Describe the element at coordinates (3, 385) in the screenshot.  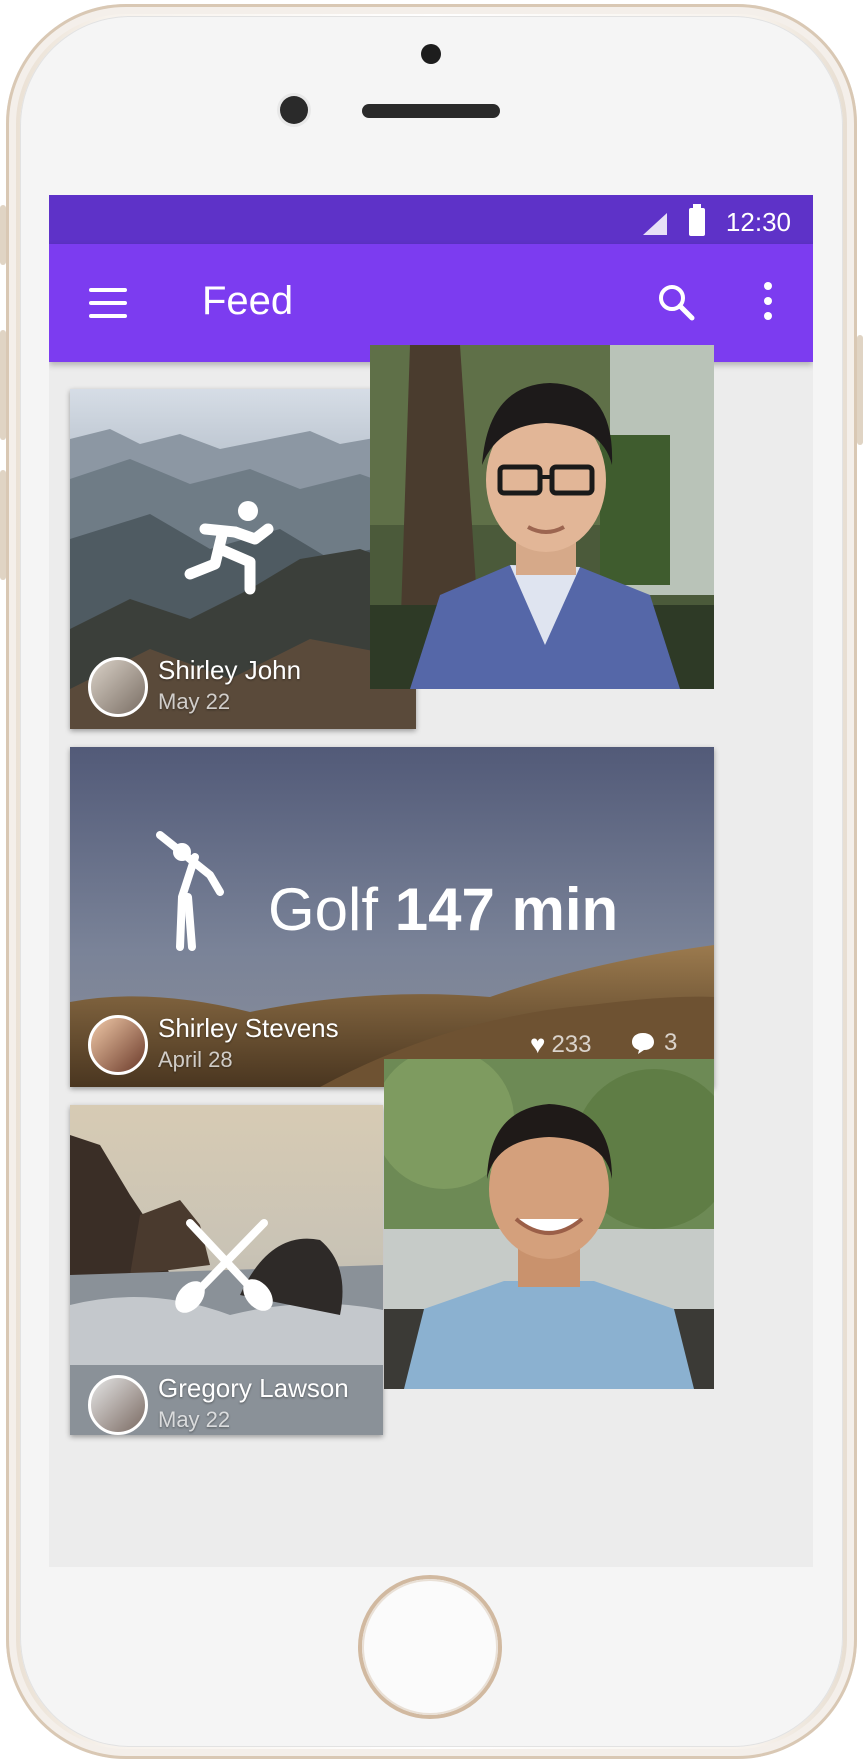
I see `volume-up-button` at that location.